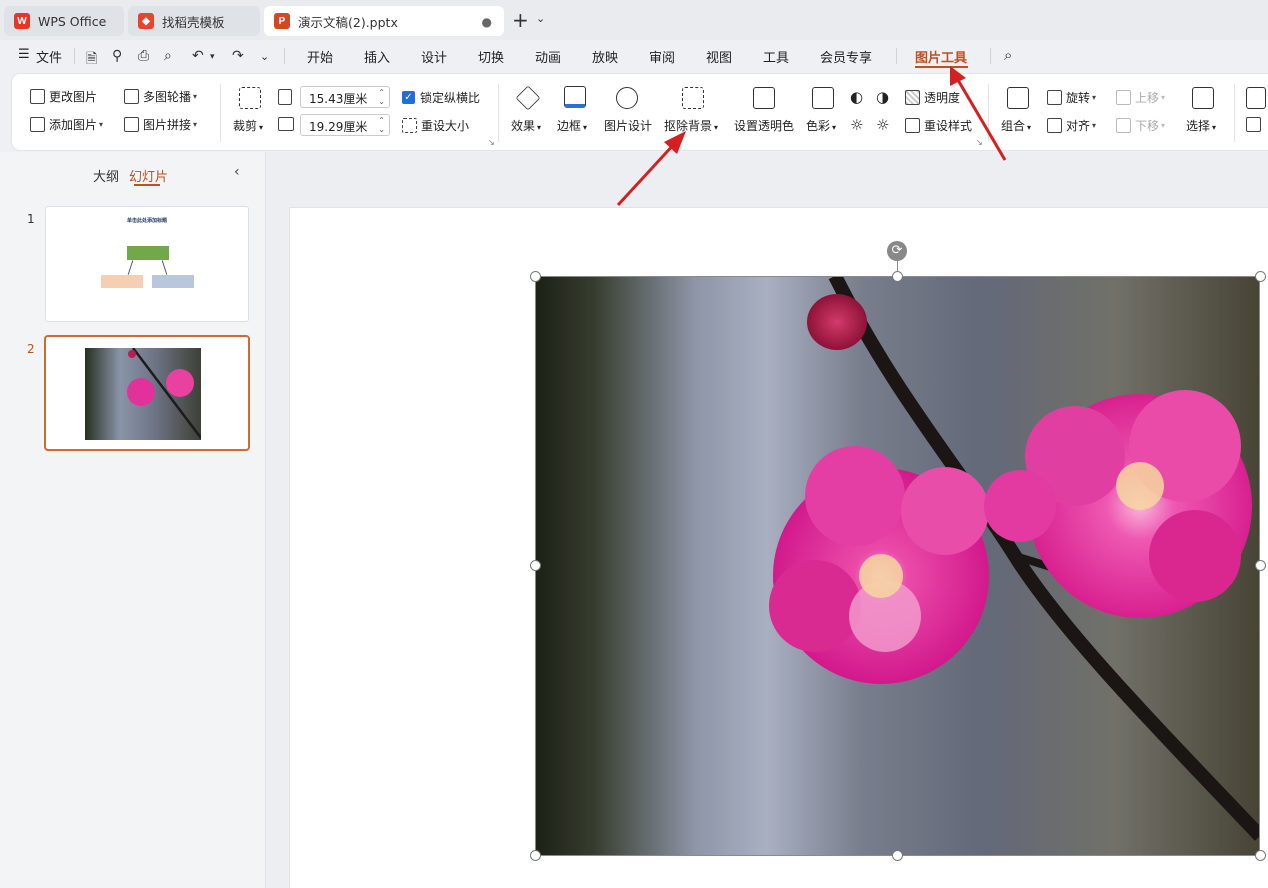 The height and width of the screenshot is (888, 1268). What do you see at coordinates (49, 56) in the screenshot?
I see `menu-file: 文件` at bounding box center [49, 56].